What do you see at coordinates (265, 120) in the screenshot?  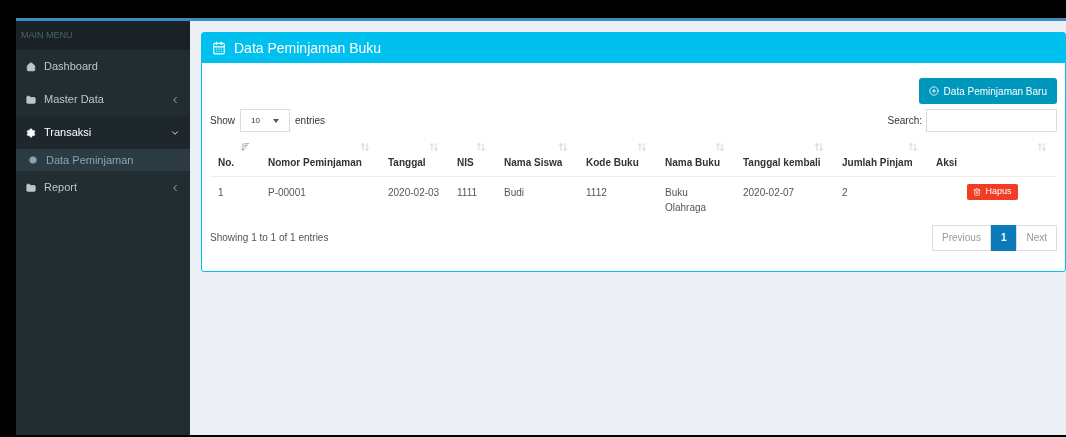 I see `entries-select: 10` at bounding box center [265, 120].